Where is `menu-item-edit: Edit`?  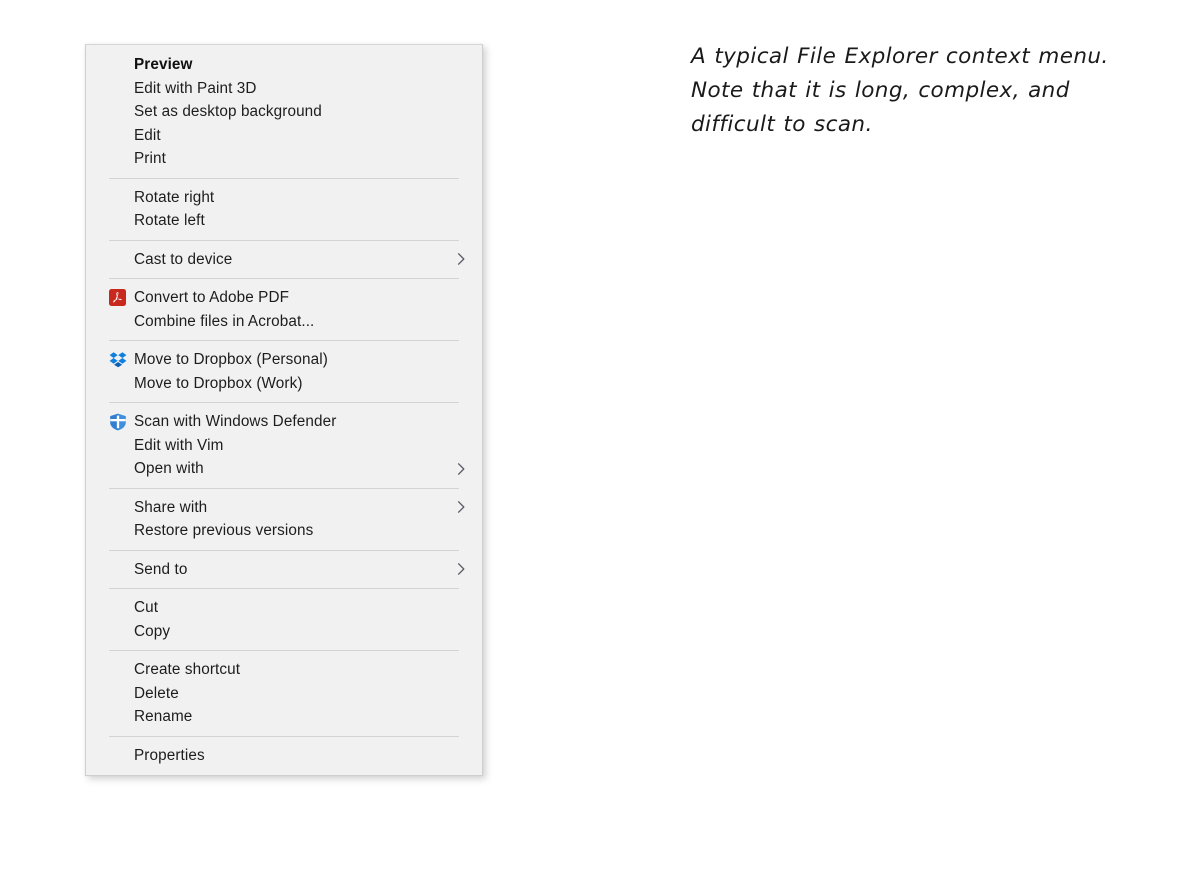
menu-item-edit: Edit is located at coordinates (284, 136).